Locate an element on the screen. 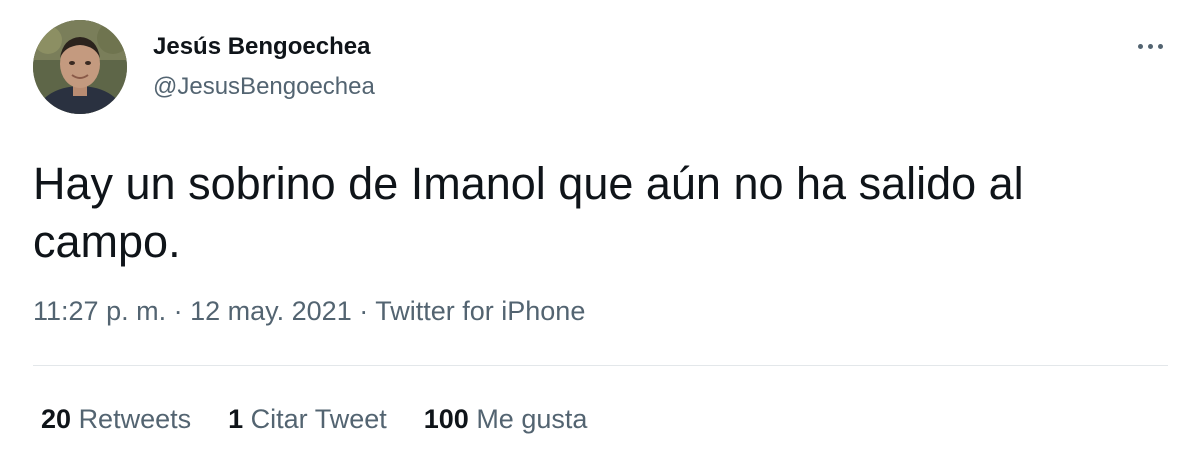 This screenshot has width=1200, height=472. avatar is located at coordinates (80, 67).